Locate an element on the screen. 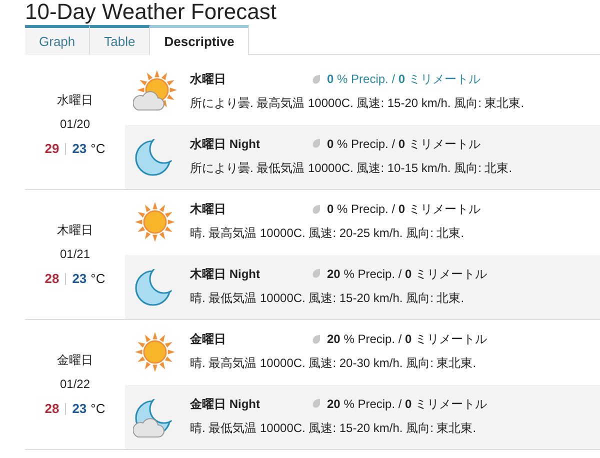 The width and height of the screenshot is (600, 458). forecast-description: 所により曇. 最低気温 10000C. 風速: 10-15 km/h. 風向: 北東. is located at coordinates (351, 168).